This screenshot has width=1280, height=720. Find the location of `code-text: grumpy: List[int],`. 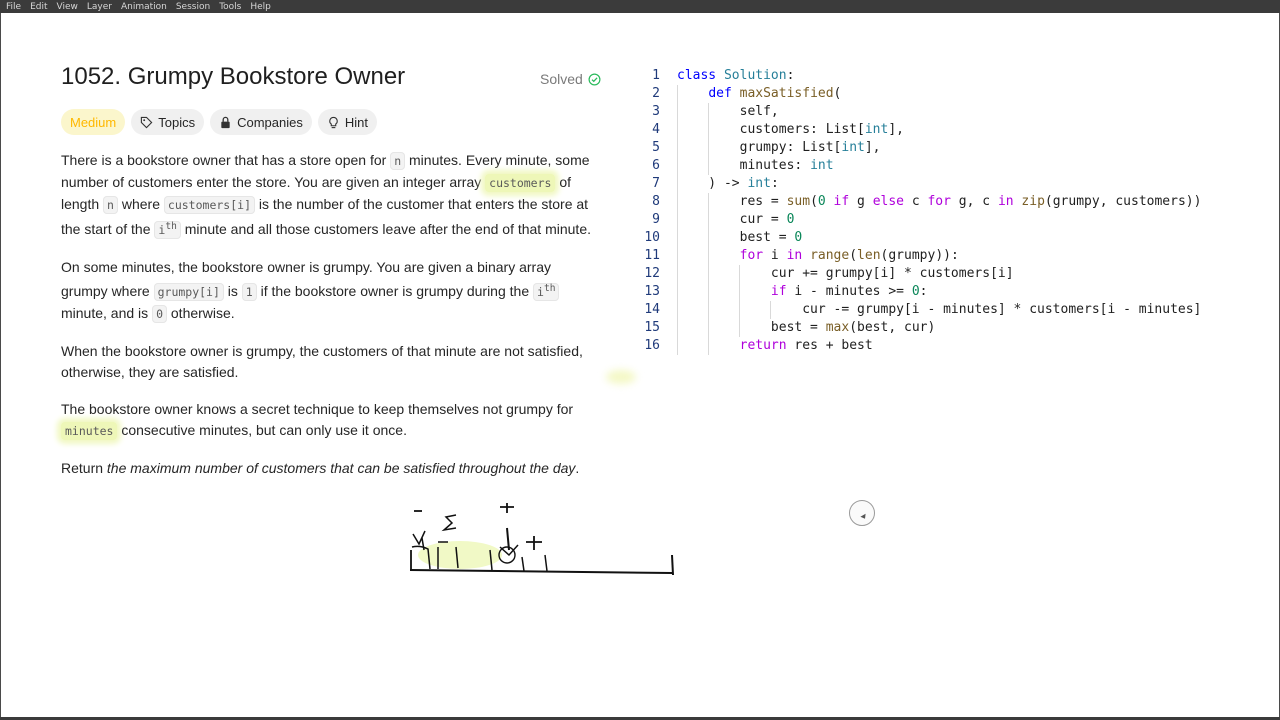

code-text: grumpy: List[int], is located at coordinates (779, 148).